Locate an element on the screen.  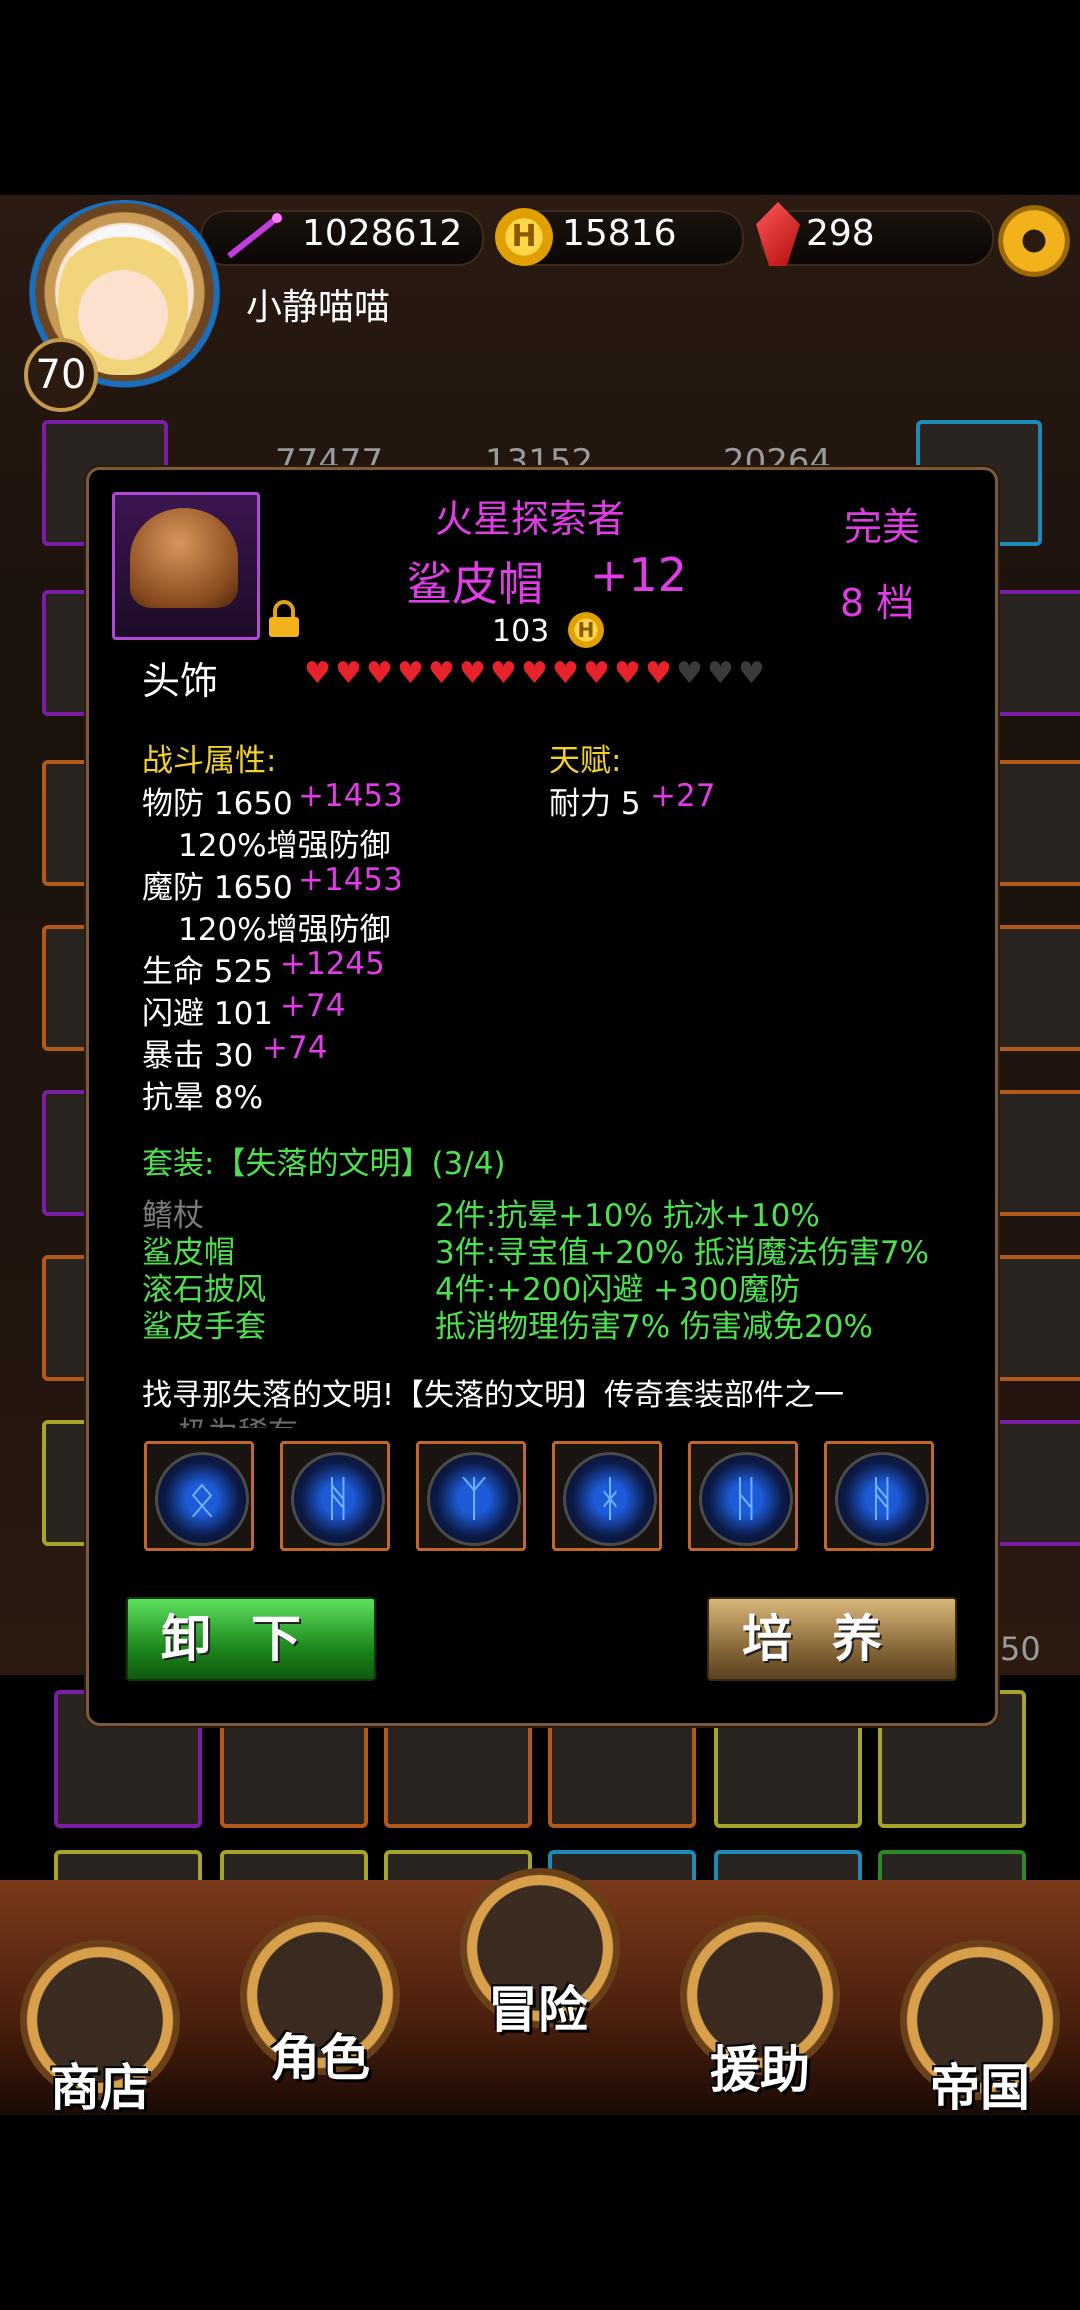
rune-slot: ᛟ is located at coordinates (199, 1496).